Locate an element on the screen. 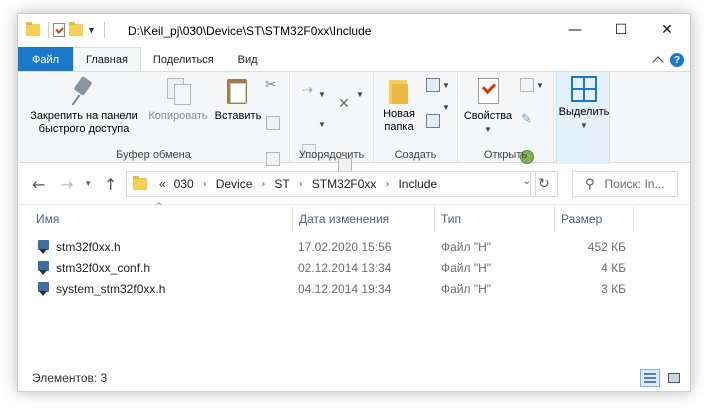  collapse-ribbon-icon is located at coordinates (658, 62).